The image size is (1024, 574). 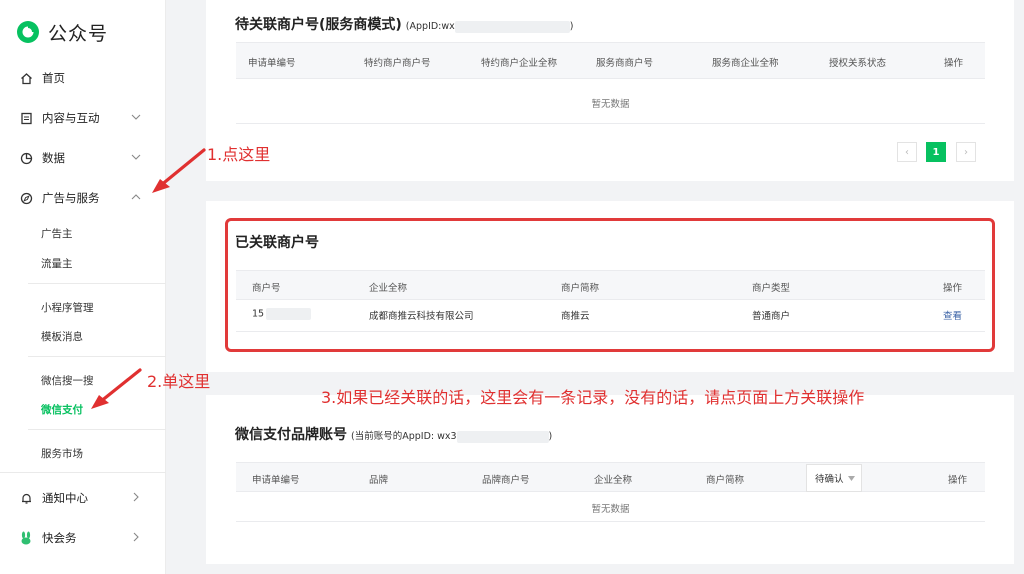 What do you see at coordinates (179, 381) in the screenshot?
I see `annotation-step2: 2.单这里` at bounding box center [179, 381].